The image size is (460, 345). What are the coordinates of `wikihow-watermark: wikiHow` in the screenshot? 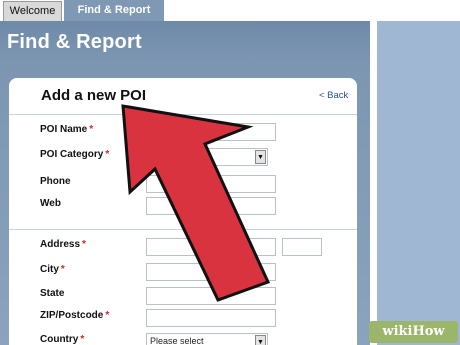 It's located at (413, 332).